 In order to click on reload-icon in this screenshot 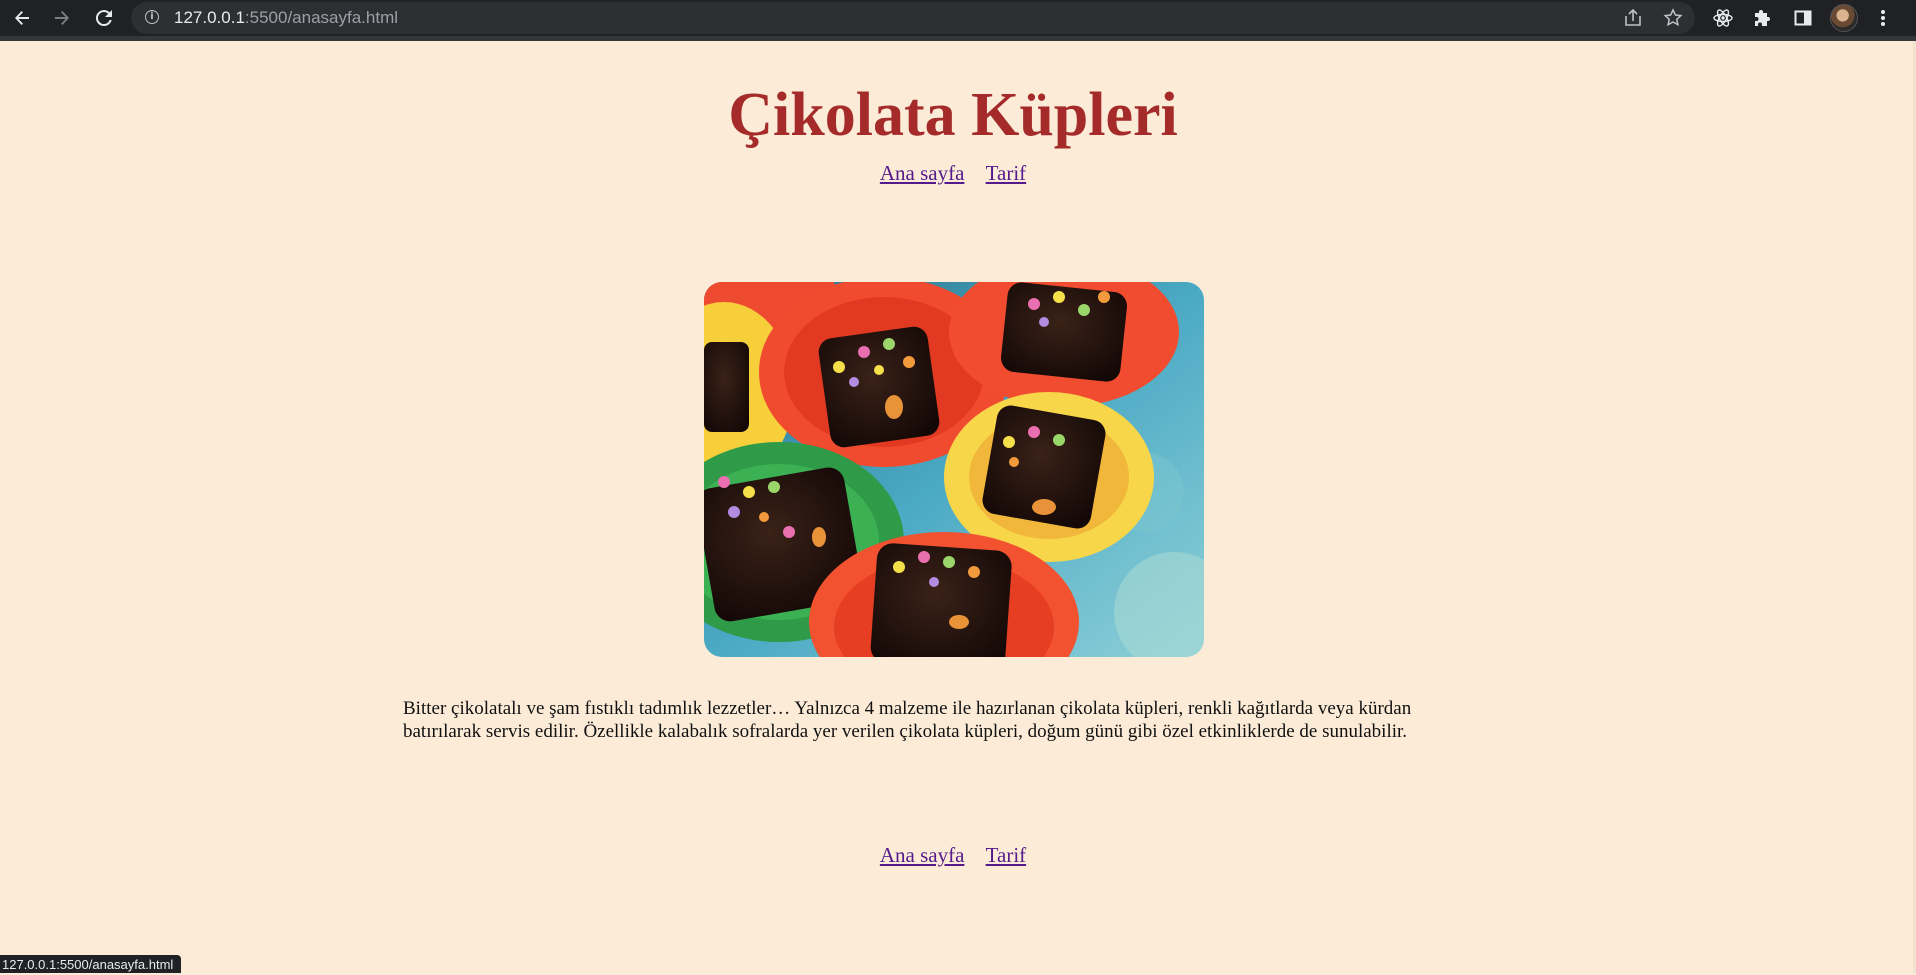, I will do `click(104, 18)`.